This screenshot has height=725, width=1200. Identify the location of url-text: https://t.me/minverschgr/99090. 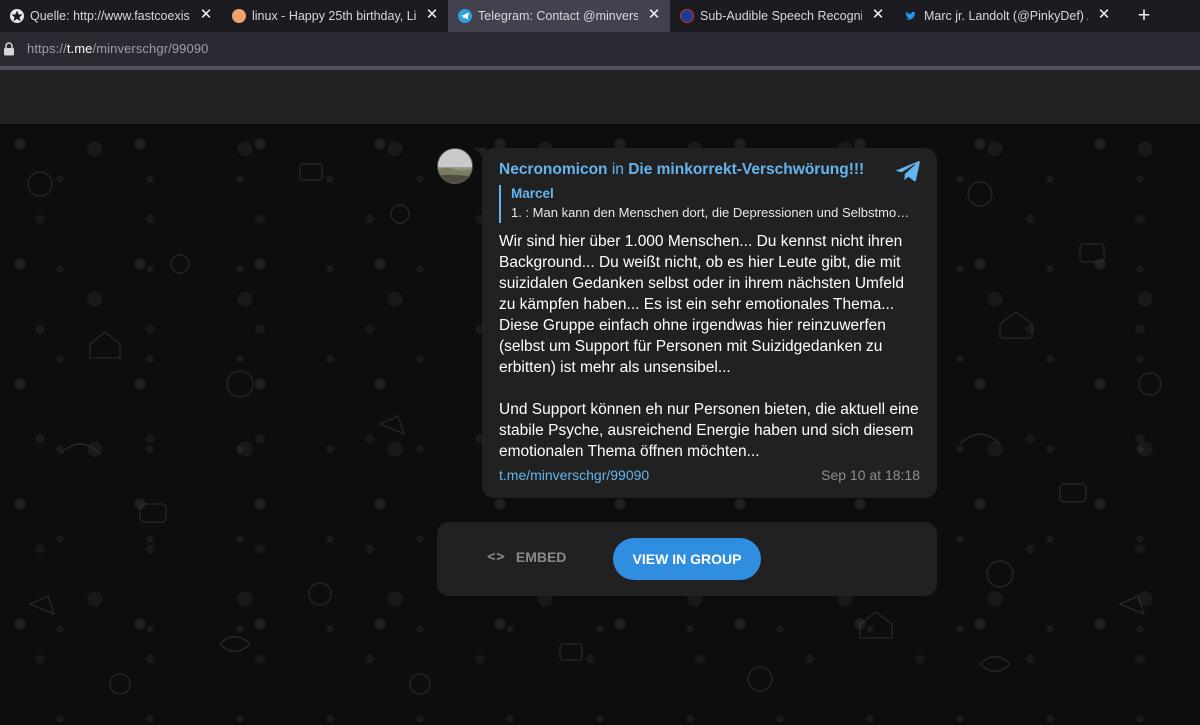
(118, 48).